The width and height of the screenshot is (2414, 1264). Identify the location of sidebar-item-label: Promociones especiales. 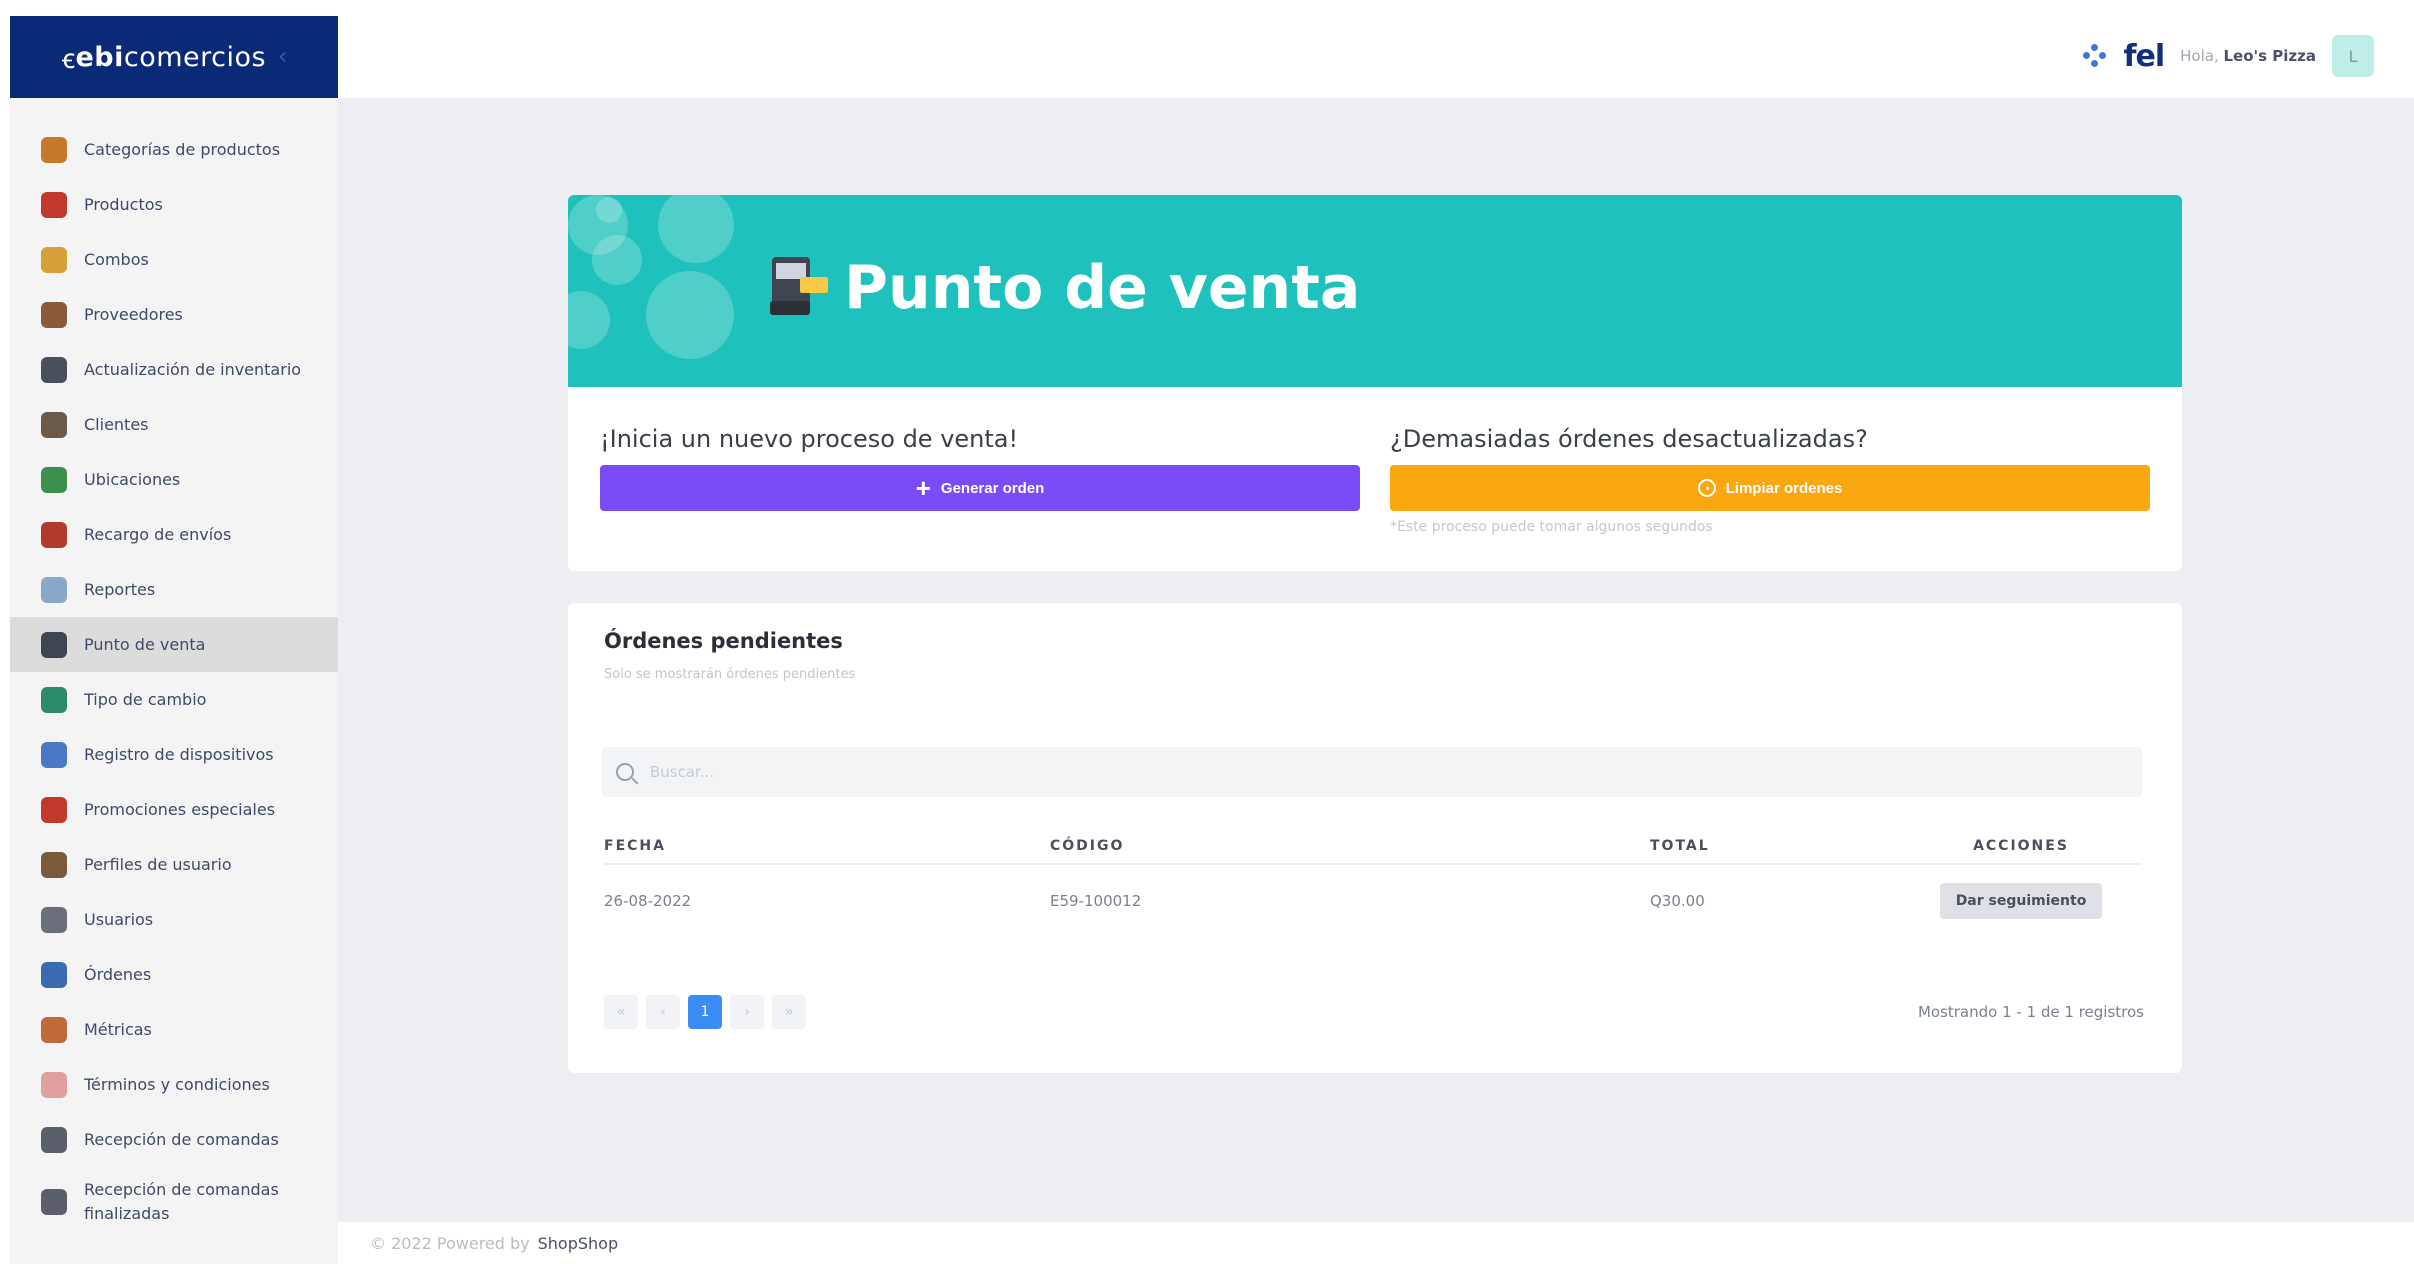
(180, 809).